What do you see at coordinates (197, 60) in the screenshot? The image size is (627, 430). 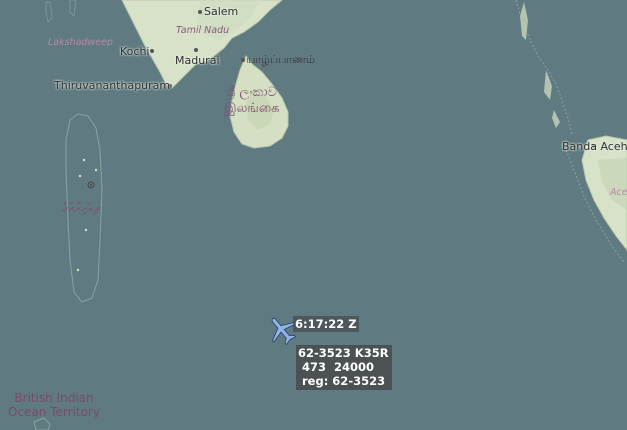 I see `city-label-madurai: Madurai` at bounding box center [197, 60].